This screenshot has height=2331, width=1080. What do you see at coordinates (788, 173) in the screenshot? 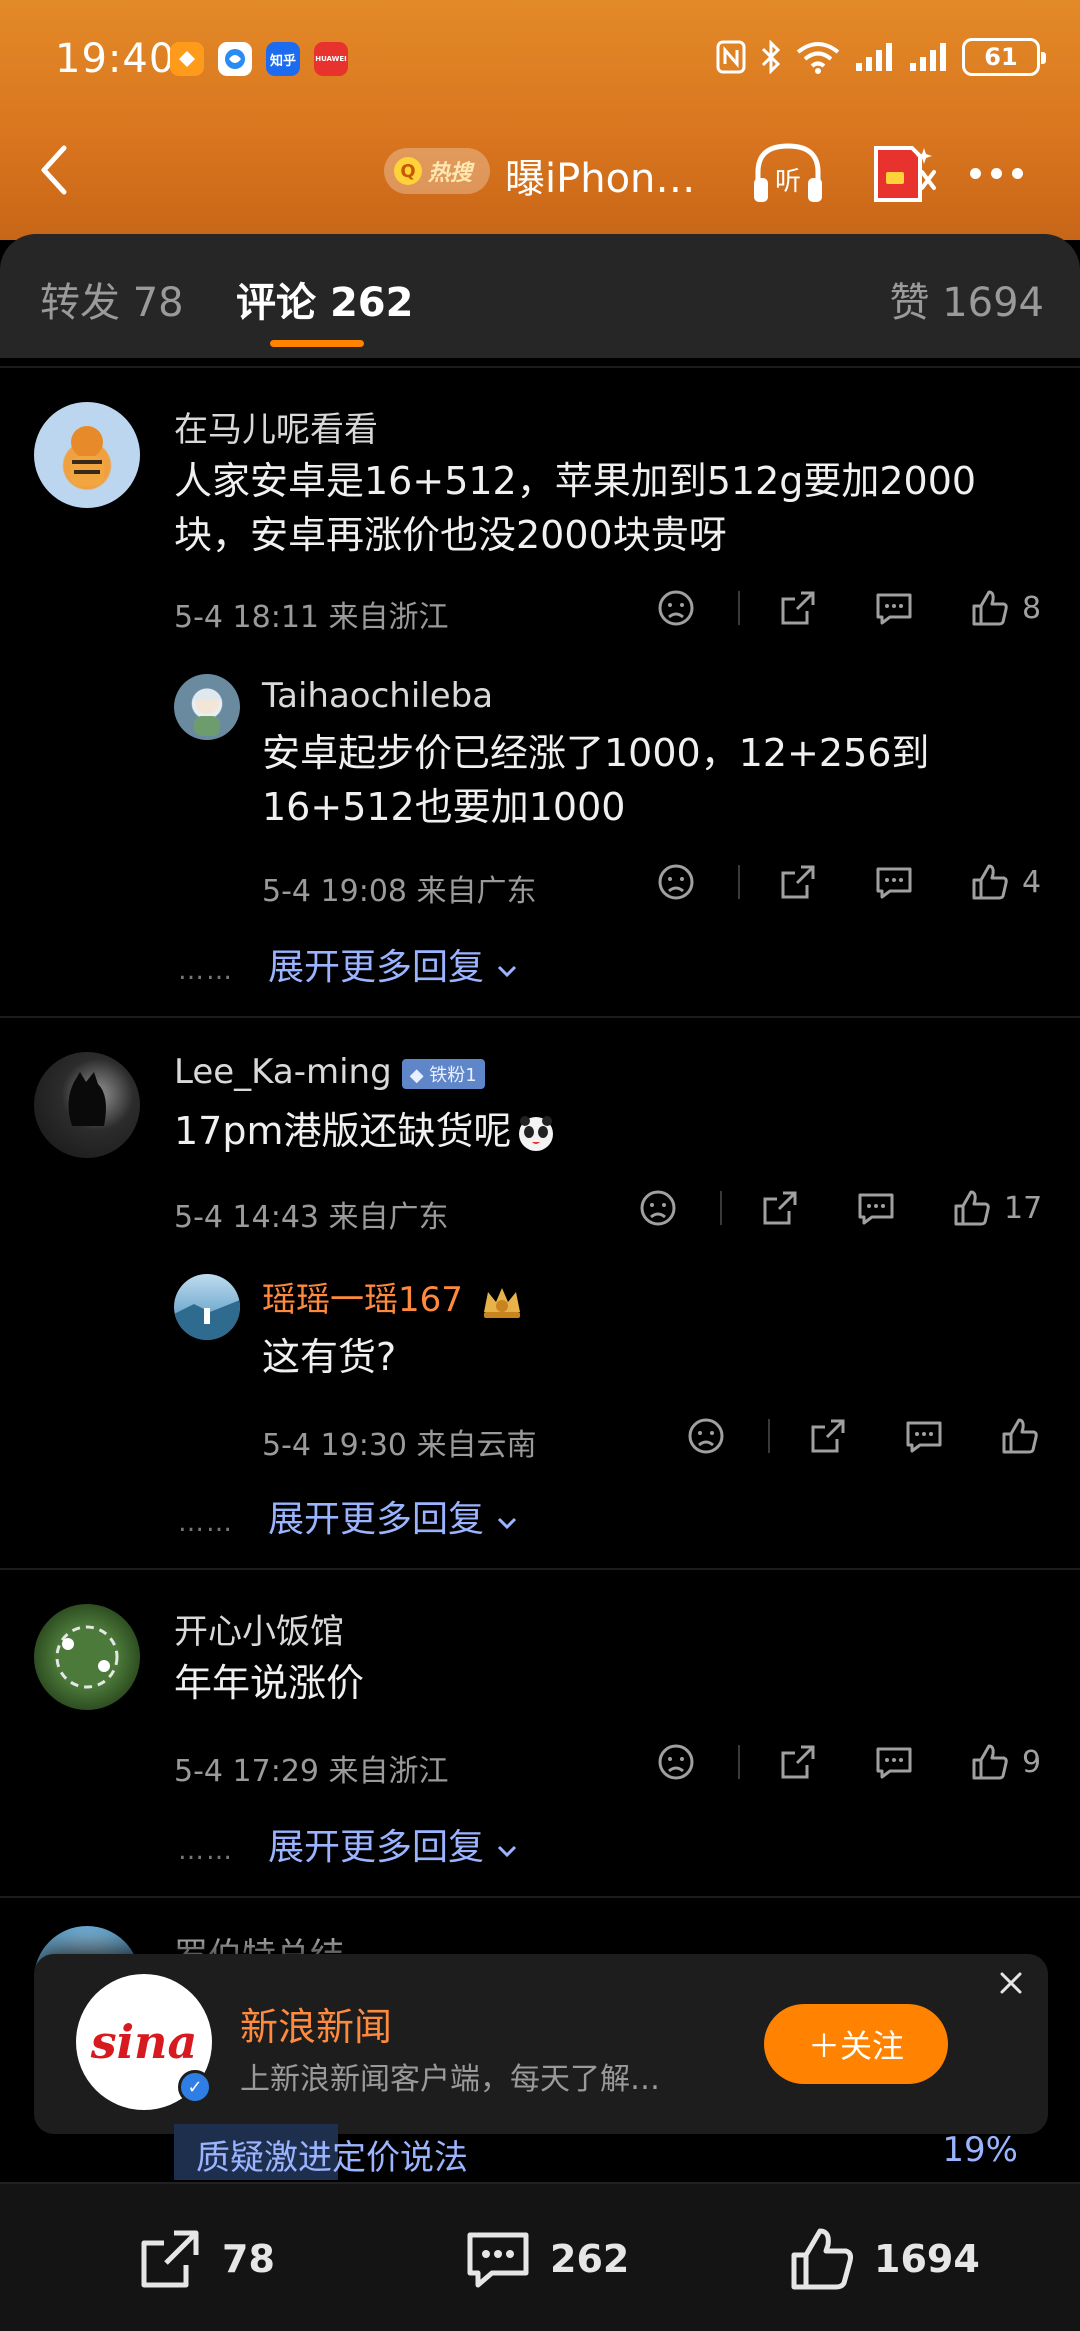
I see `listen-icon: 听` at bounding box center [788, 173].